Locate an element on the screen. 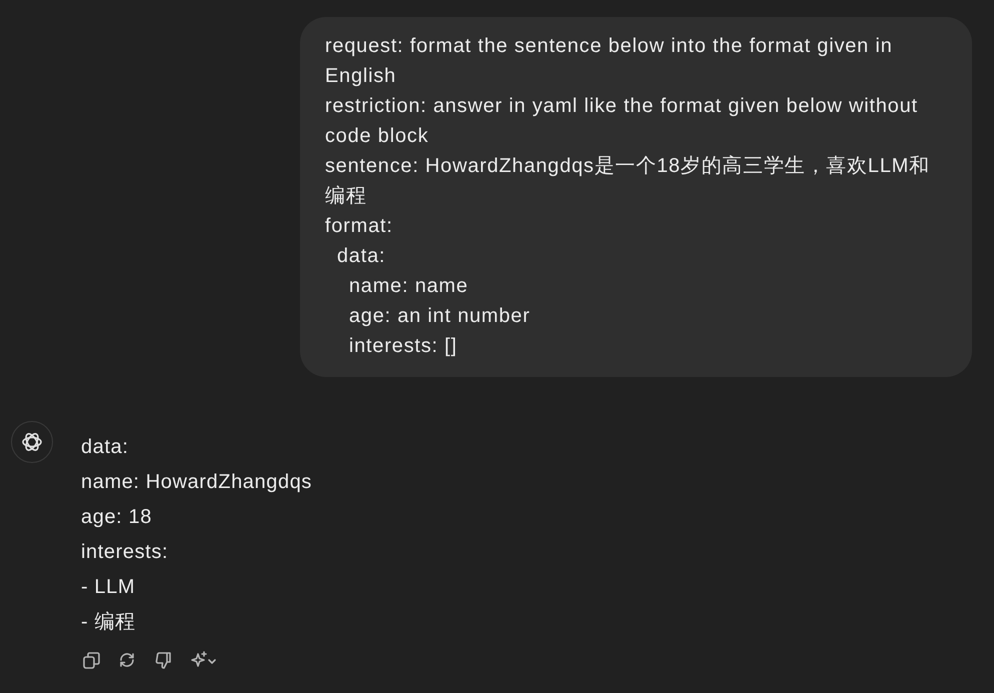 The width and height of the screenshot is (994, 693). copy-button is located at coordinates (92, 661).